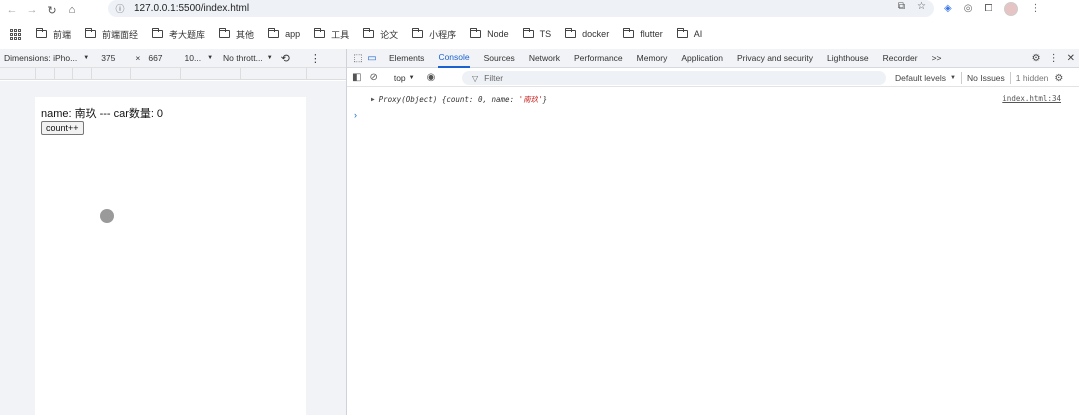 The width and height of the screenshot is (1079, 415). I want to click on more-tabs-icon: >>, so click(937, 58).